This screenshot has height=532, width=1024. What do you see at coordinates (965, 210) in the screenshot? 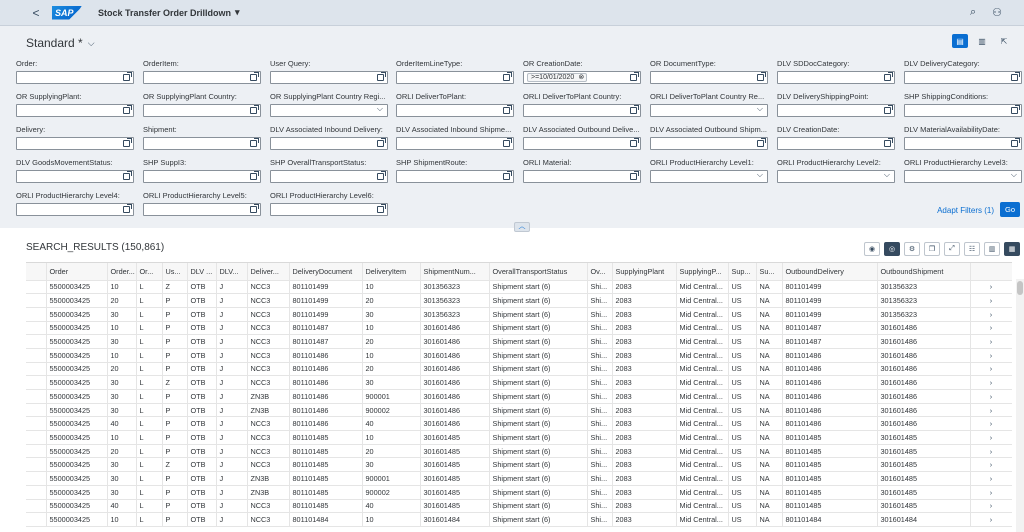
I see `adapt-filters-button: Adapt Filters (1)` at bounding box center [965, 210].